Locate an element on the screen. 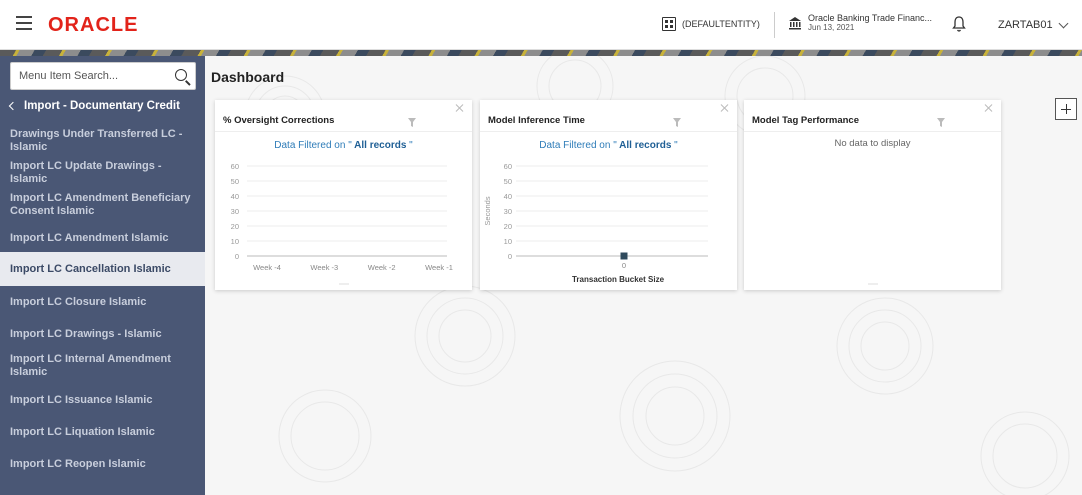  data-point is located at coordinates (624, 256).